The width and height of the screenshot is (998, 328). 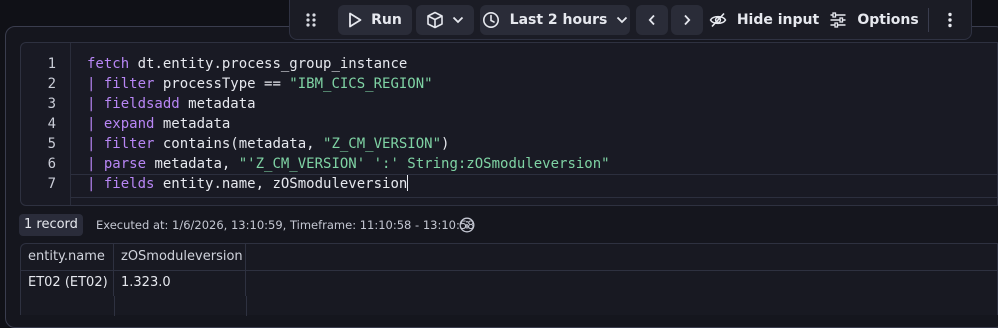 I want to click on code-line: | fieldsadd metadata, so click(x=171, y=104).